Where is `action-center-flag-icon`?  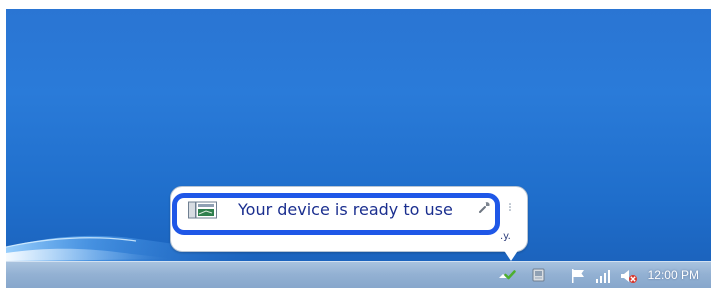
action-center-flag-icon is located at coordinates (578, 276).